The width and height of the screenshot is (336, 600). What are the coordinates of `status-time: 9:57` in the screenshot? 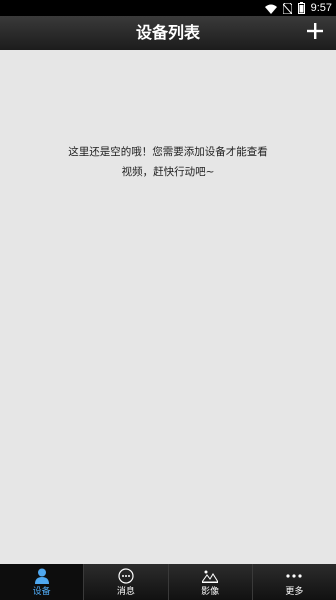 It's located at (321, 8).